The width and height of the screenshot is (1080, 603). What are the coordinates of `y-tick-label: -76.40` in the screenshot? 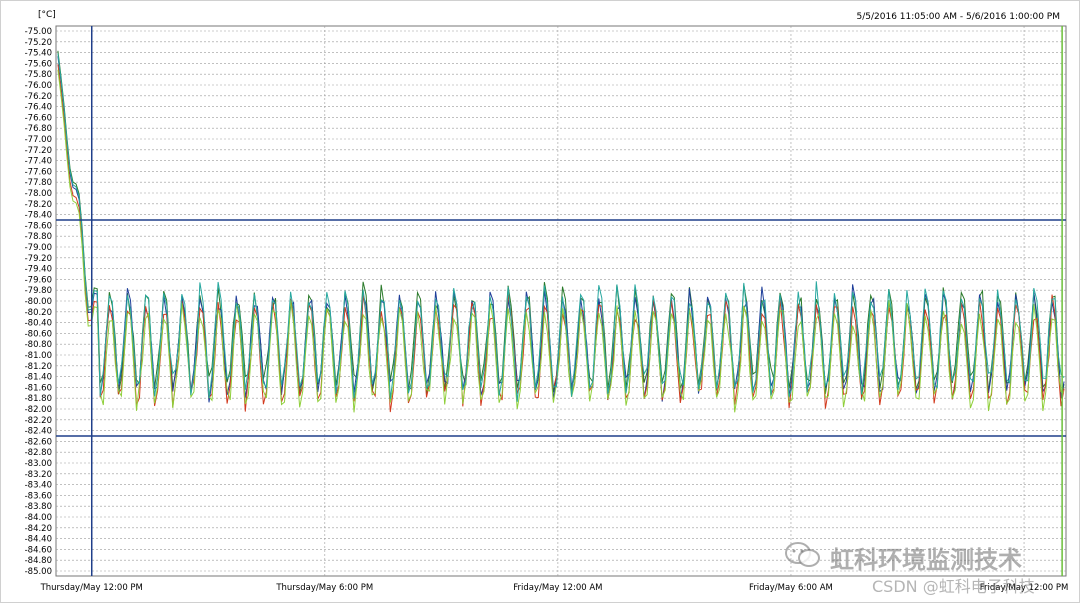 It's located at (38, 108).